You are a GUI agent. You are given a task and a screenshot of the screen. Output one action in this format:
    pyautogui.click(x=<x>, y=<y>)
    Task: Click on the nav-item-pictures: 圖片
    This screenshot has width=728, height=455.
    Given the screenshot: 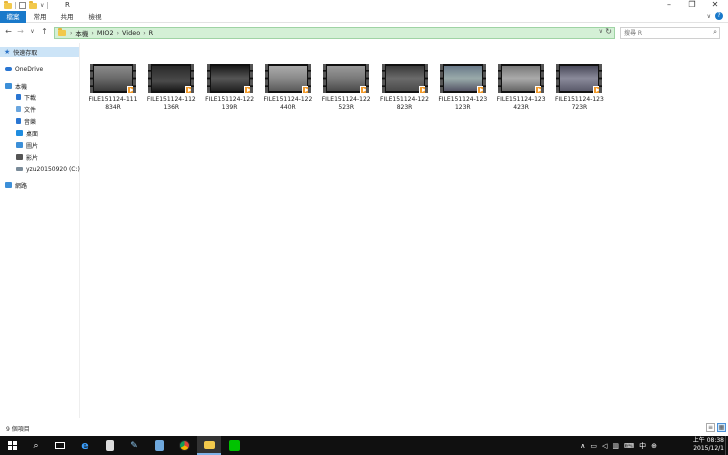 What is the action you would take?
    pyautogui.click(x=27, y=145)
    